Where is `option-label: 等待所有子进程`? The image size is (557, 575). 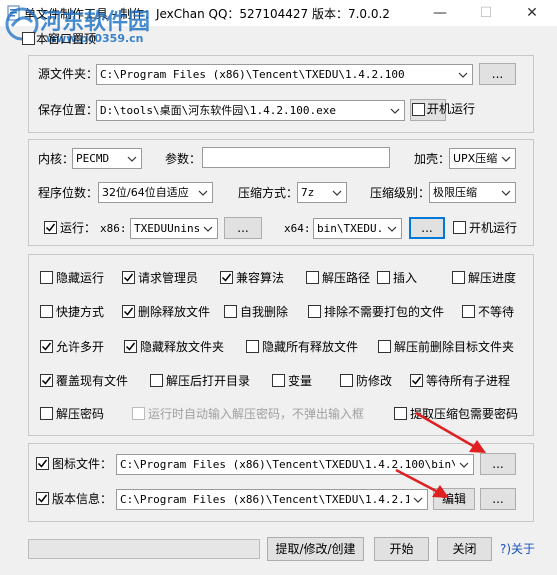 option-label: 等待所有子进程 is located at coordinates (468, 381).